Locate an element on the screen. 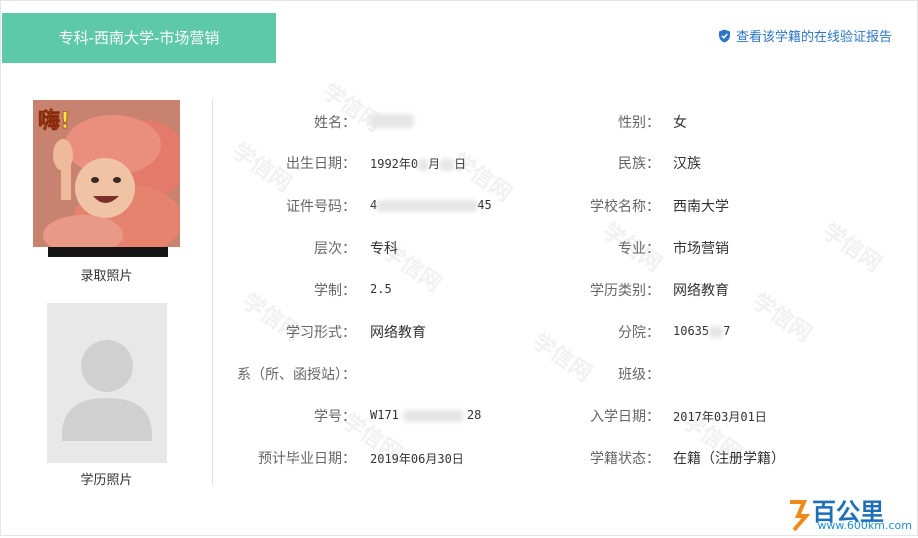 The width and height of the screenshot is (918, 538). duration-label: 学制： is located at coordinates (335, 291).